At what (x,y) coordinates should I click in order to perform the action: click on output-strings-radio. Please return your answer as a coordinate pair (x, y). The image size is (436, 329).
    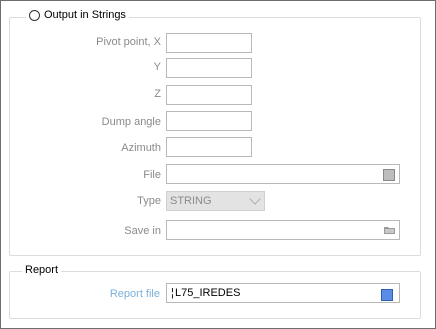
    Looking at the image, I should click on (34, 15).